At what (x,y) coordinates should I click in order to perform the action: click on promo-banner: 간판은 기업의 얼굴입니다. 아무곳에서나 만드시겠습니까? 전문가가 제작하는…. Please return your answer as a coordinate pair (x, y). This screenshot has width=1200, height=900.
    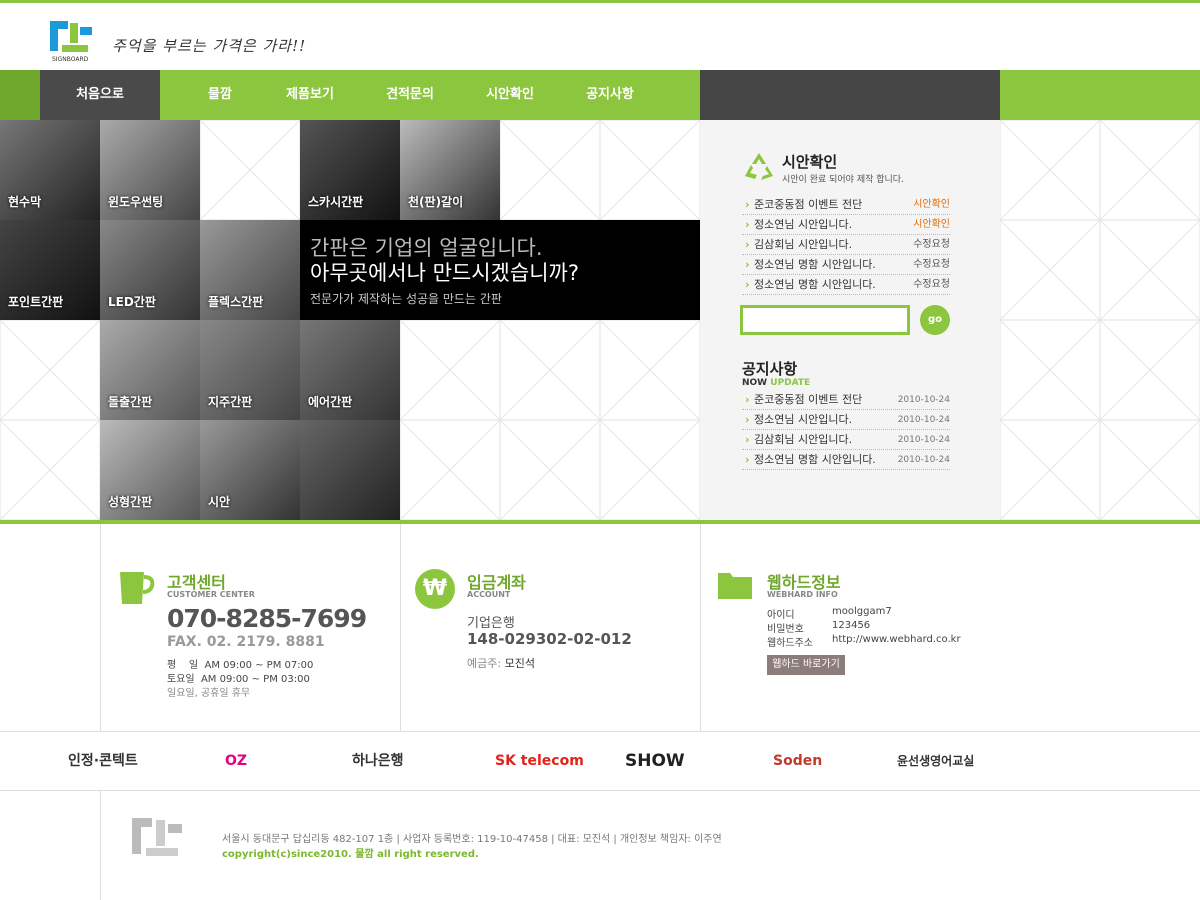
    Looking at the image, I should click on (500, 270).